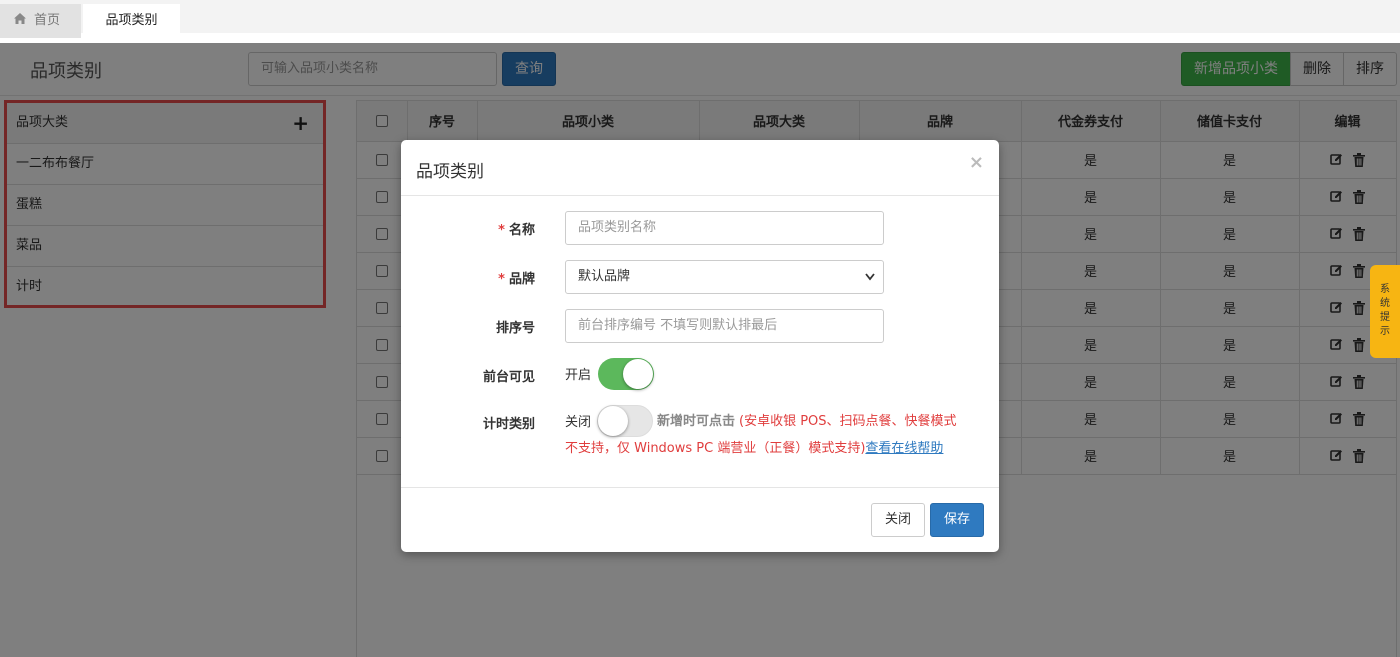 The height and width of the screenshot is (657, 1400). Describe the element at coordinates (450, 172) in the screenshot. I see `modal-title: 品项类别` at that location.